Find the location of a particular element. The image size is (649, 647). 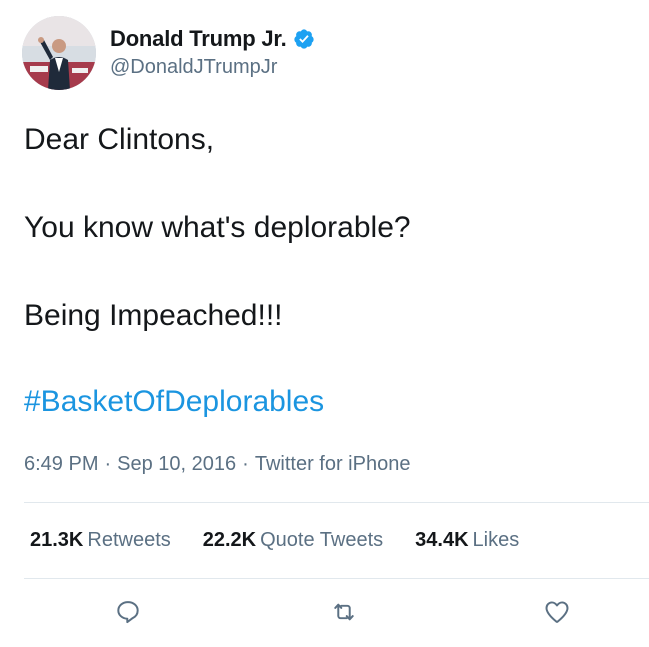

likes-label: Likes is located at coordinates (496, 540).